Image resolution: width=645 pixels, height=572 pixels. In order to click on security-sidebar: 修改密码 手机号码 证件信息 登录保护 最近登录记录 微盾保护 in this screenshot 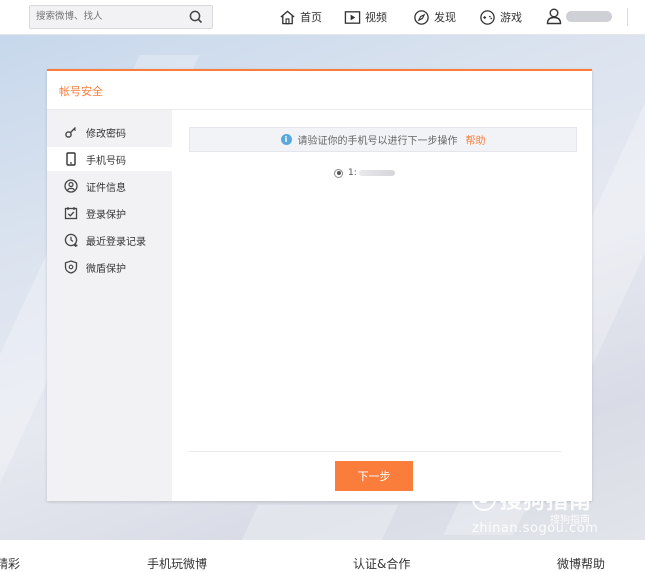, I will do `click(109, 305)`.